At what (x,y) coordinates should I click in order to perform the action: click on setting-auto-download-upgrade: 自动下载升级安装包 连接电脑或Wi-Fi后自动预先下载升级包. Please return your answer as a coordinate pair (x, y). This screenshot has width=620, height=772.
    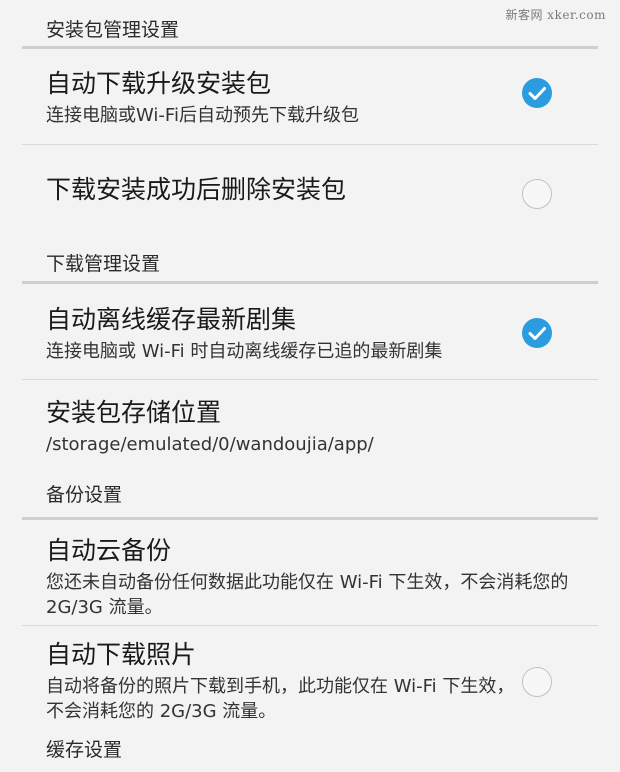
    Looking at the image, I should click on (310, 97).